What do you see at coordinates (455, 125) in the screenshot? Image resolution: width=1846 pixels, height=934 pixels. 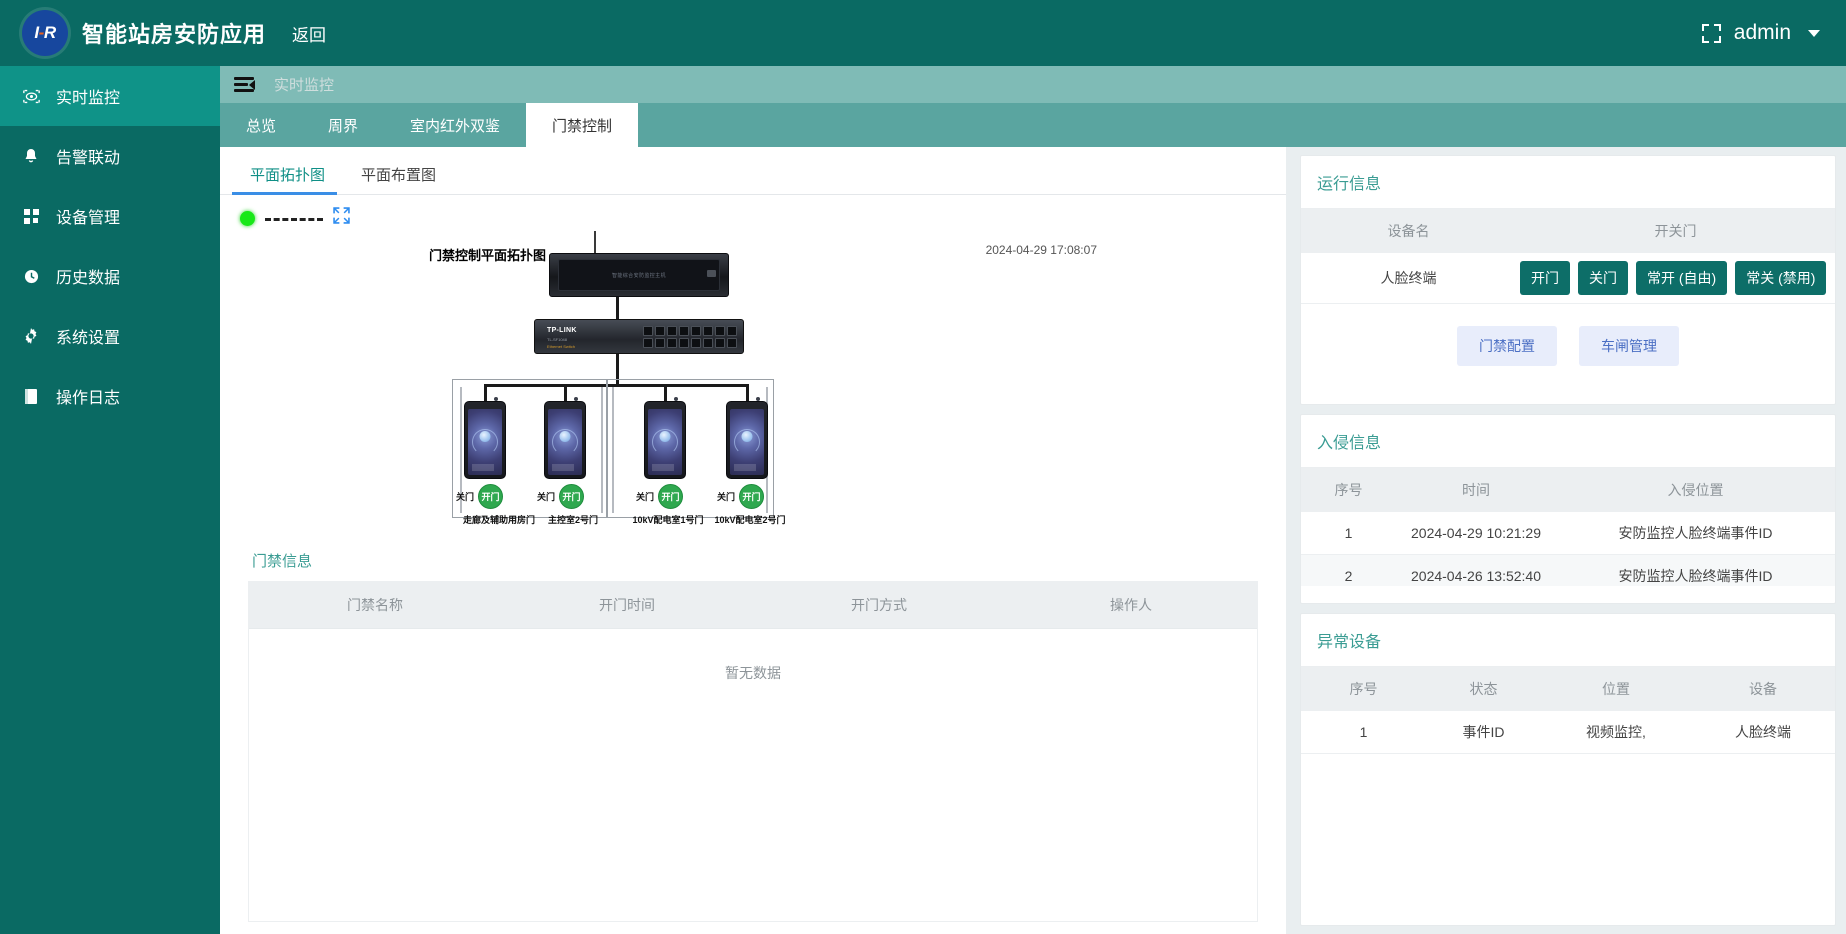 I see `tab-indoor-infrared: 室内红外双鉴` at bounding box center [455, 125].